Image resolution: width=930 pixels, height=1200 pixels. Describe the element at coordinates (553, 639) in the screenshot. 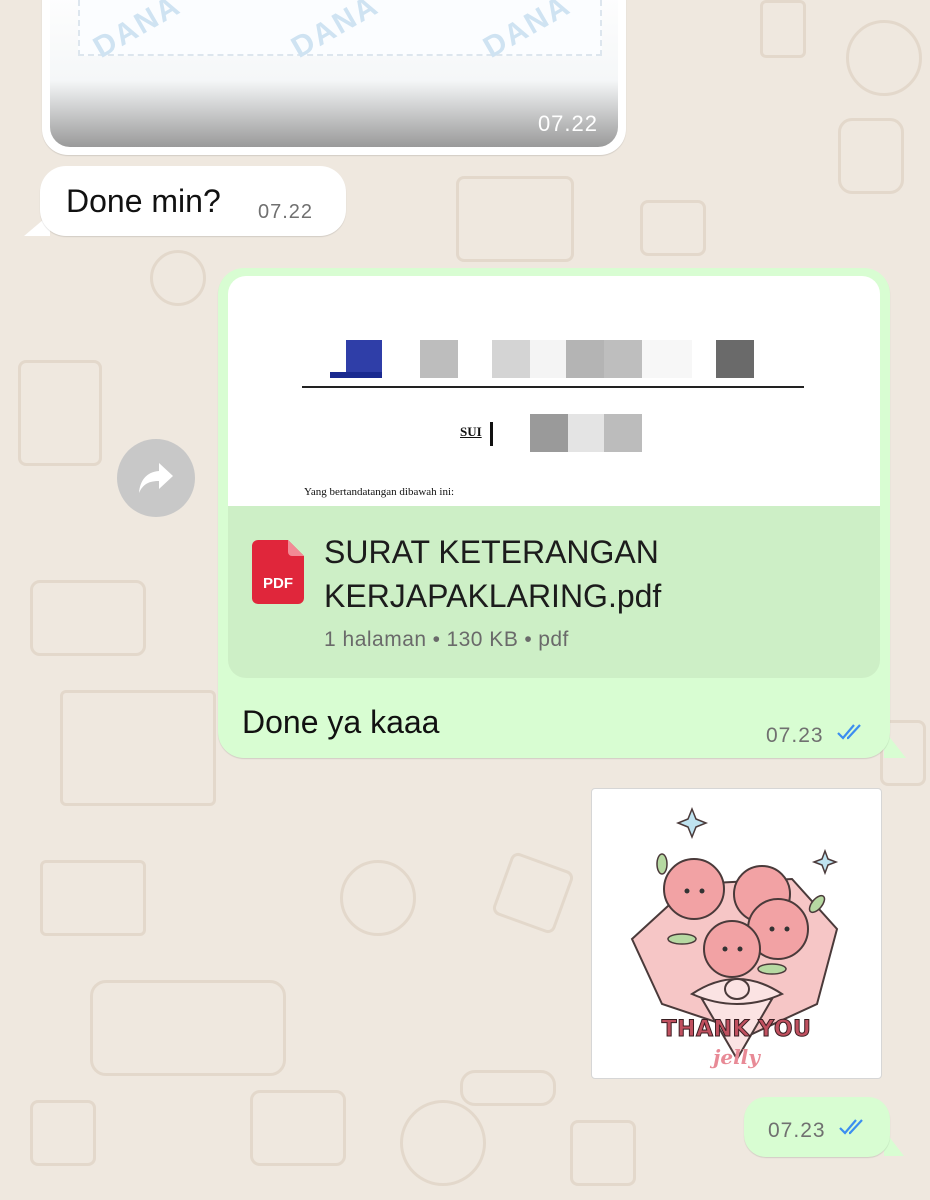

I see `file-type: pdf` at that location.